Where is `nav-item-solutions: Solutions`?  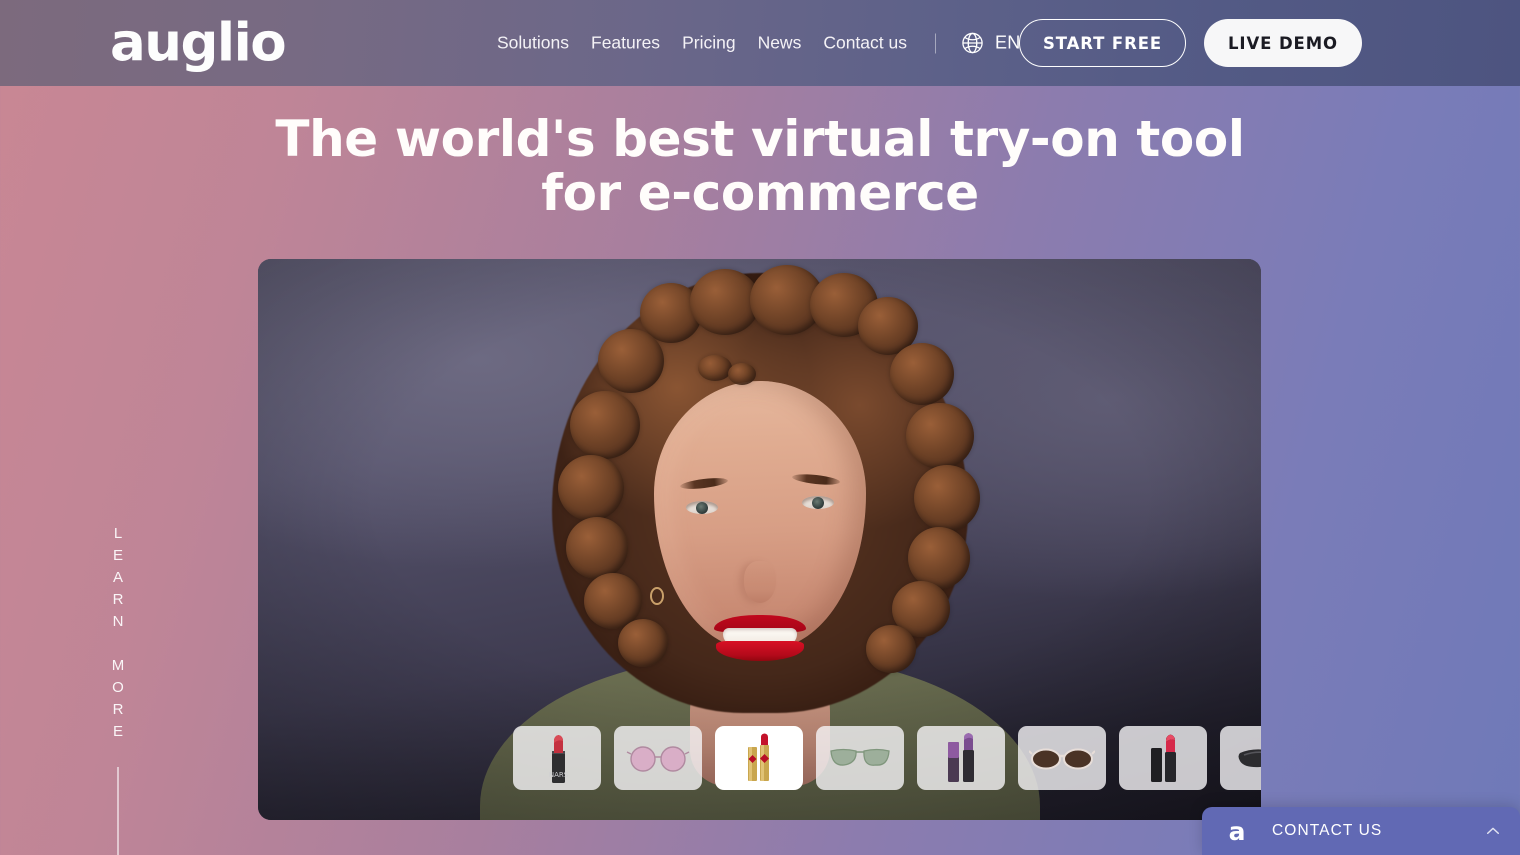 nav-item-solutions: Solutions is located at coordinates (533, 43).